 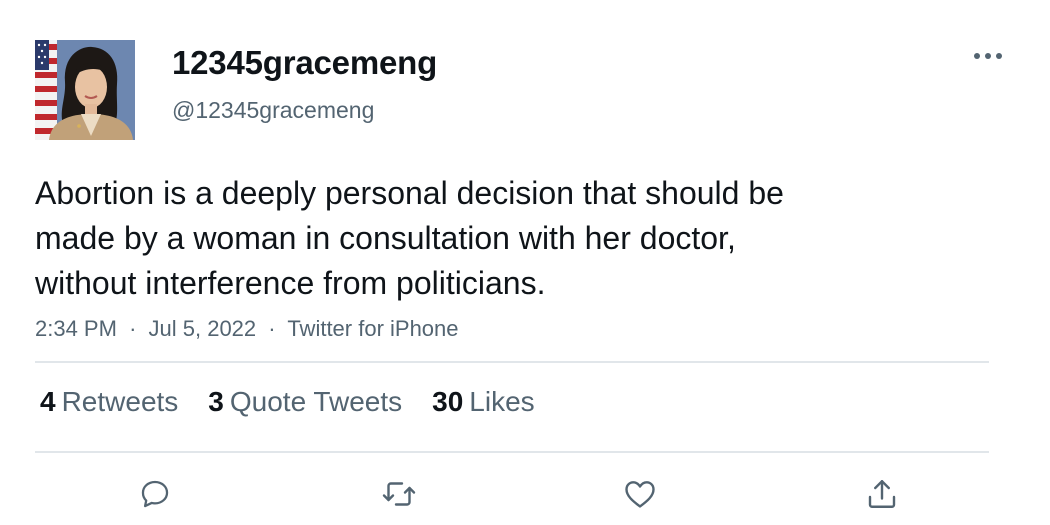 What do you see at coordinates (216, 401) in the screenshot?
I see `quote-tweets-count: 3` at bounding box center [216, 401].